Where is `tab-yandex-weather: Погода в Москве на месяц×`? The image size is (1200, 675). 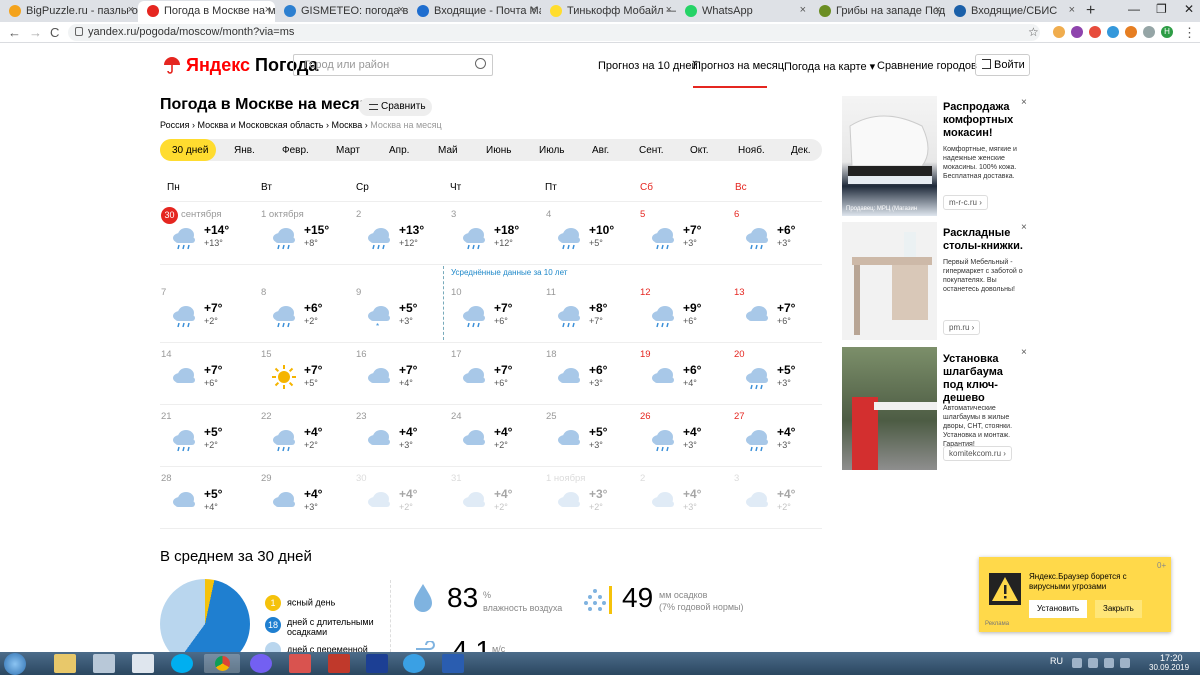
tab-yandex-weather: Погода в Москве на месяц× is located at coordinates (206, 11).